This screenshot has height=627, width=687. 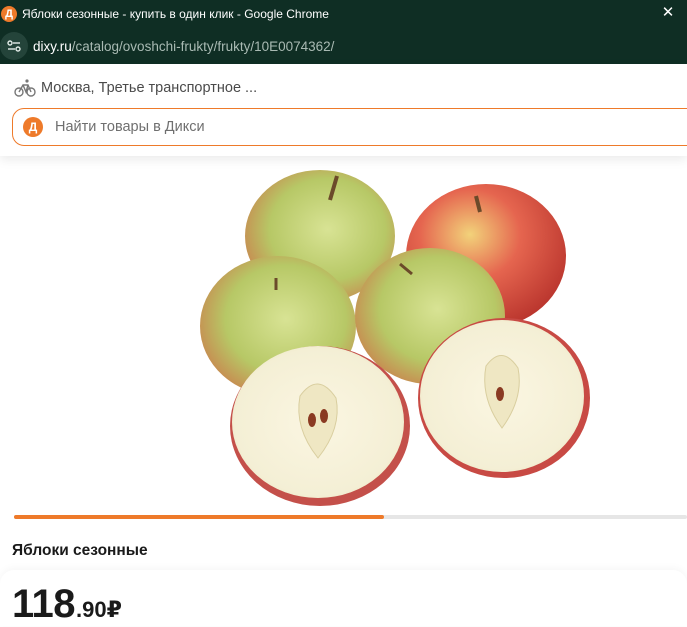 I want to click on price-panel: 118 .90 ₽, so click(x=343, y=598).